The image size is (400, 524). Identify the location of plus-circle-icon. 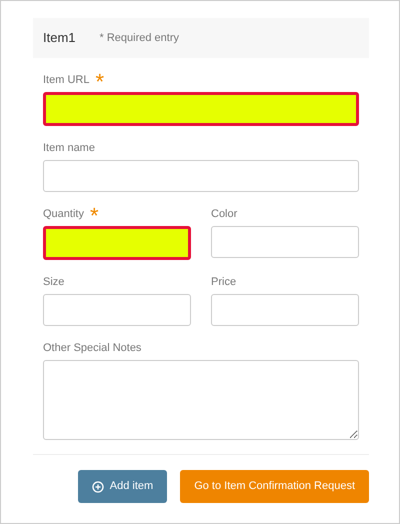
(98, 486).